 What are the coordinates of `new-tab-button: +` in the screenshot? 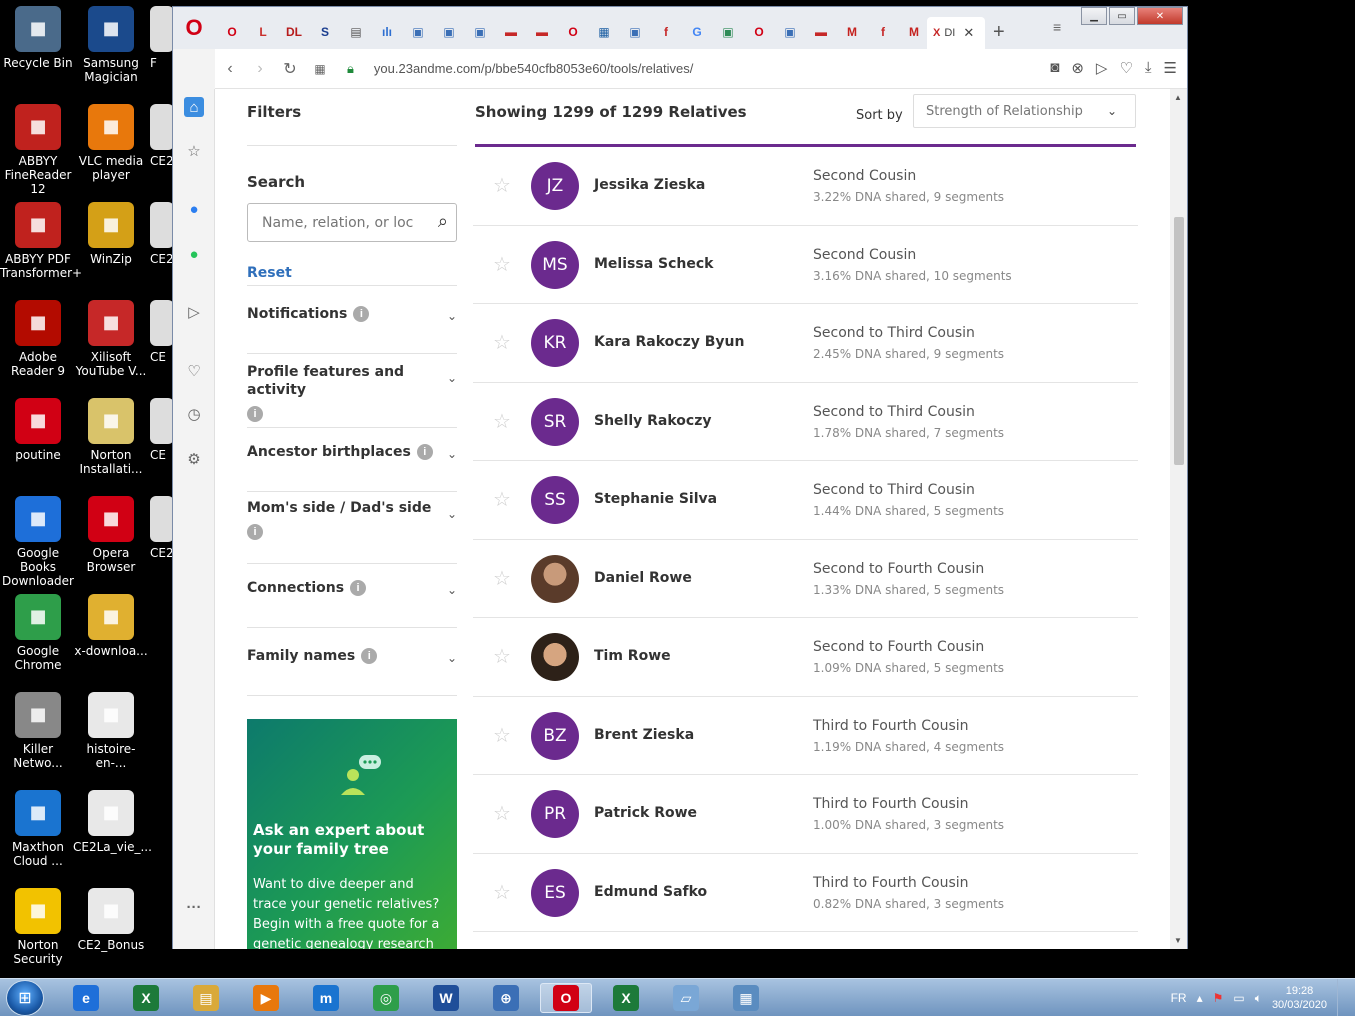 It's located at (999, 32).